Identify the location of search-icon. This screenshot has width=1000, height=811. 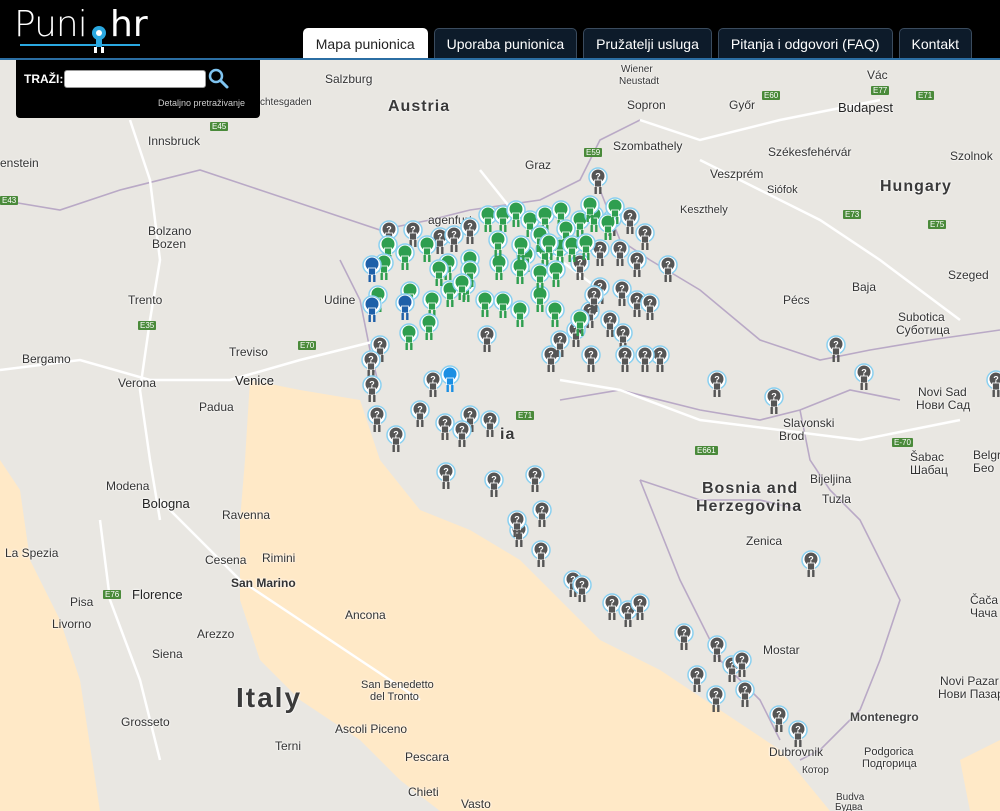
(218, 78).